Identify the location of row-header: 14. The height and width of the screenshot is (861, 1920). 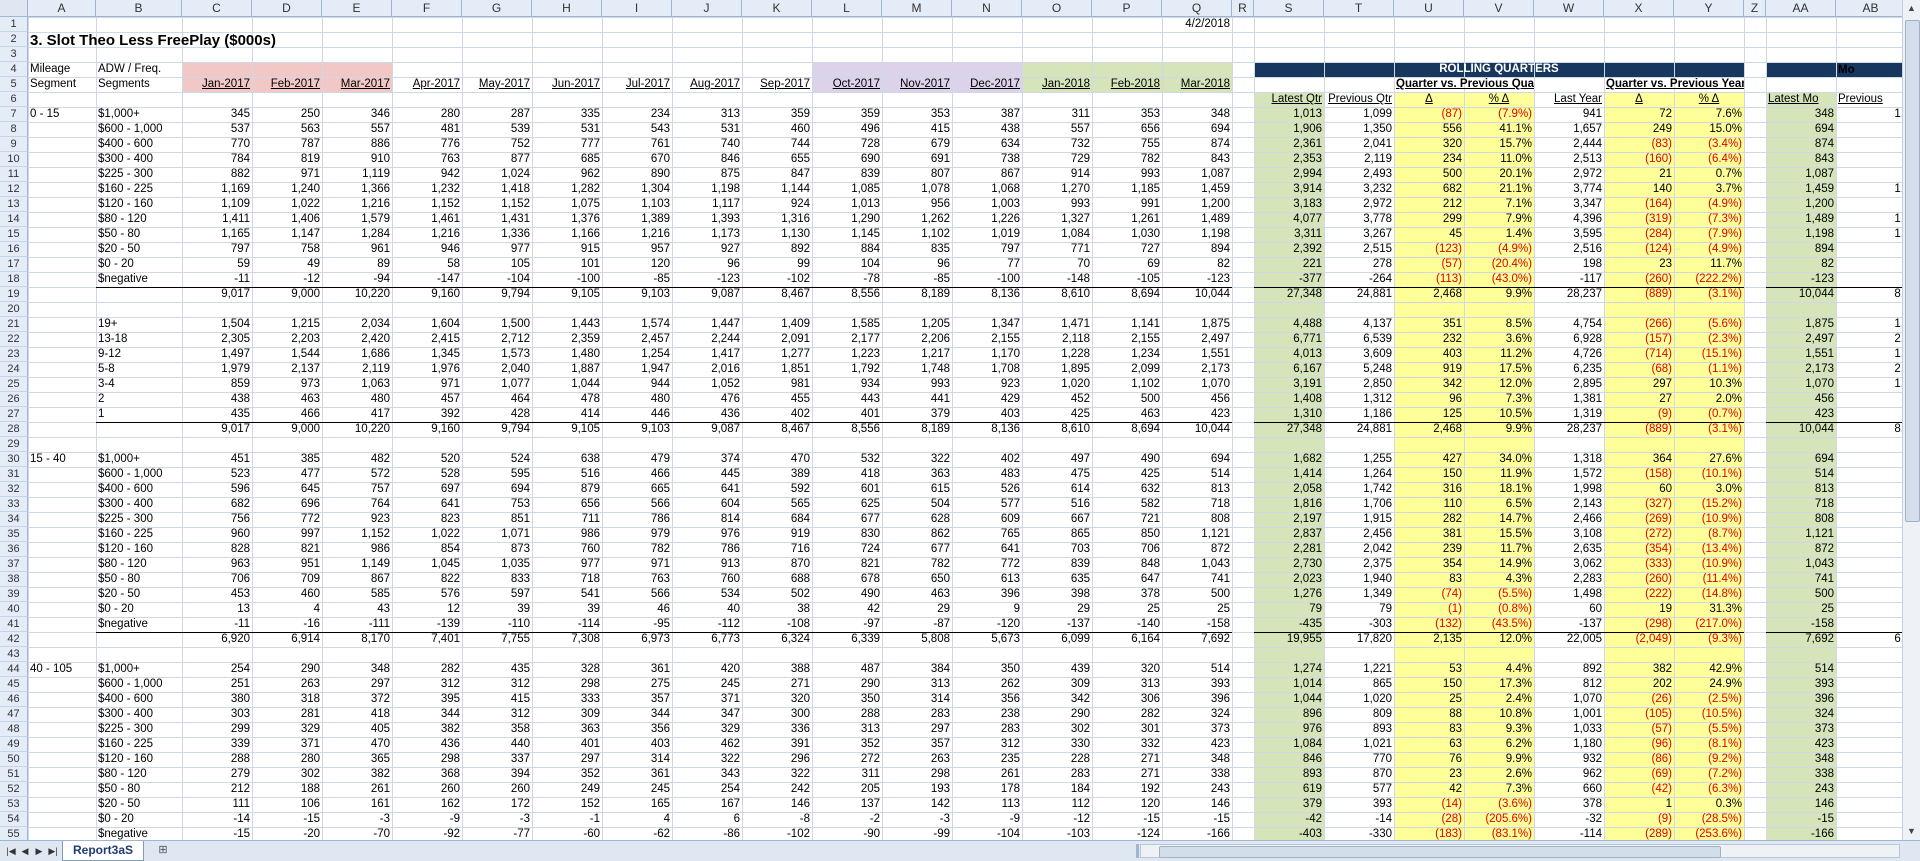
(14, 219).